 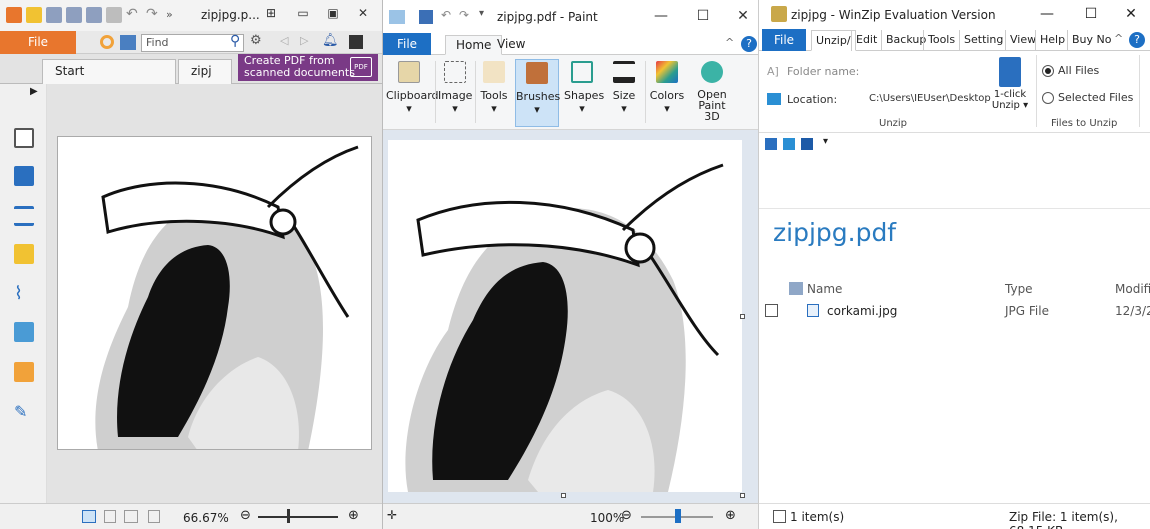 What do you see at coordinates (941, 40) in the screenshot?
I see `tab-tools: Tools` at bounding box center [941, 40].